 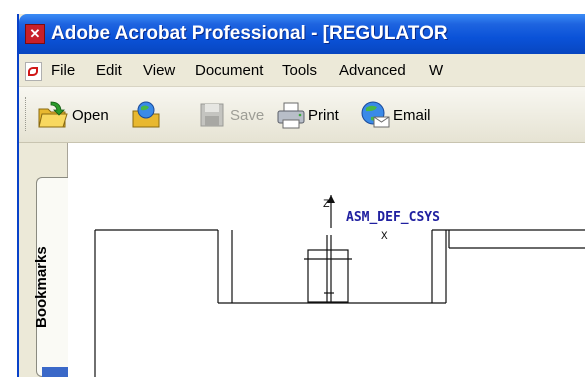 I want to click on menu-bar: File Edit View Document Tools Advanced W, so click(x=302, y=70).